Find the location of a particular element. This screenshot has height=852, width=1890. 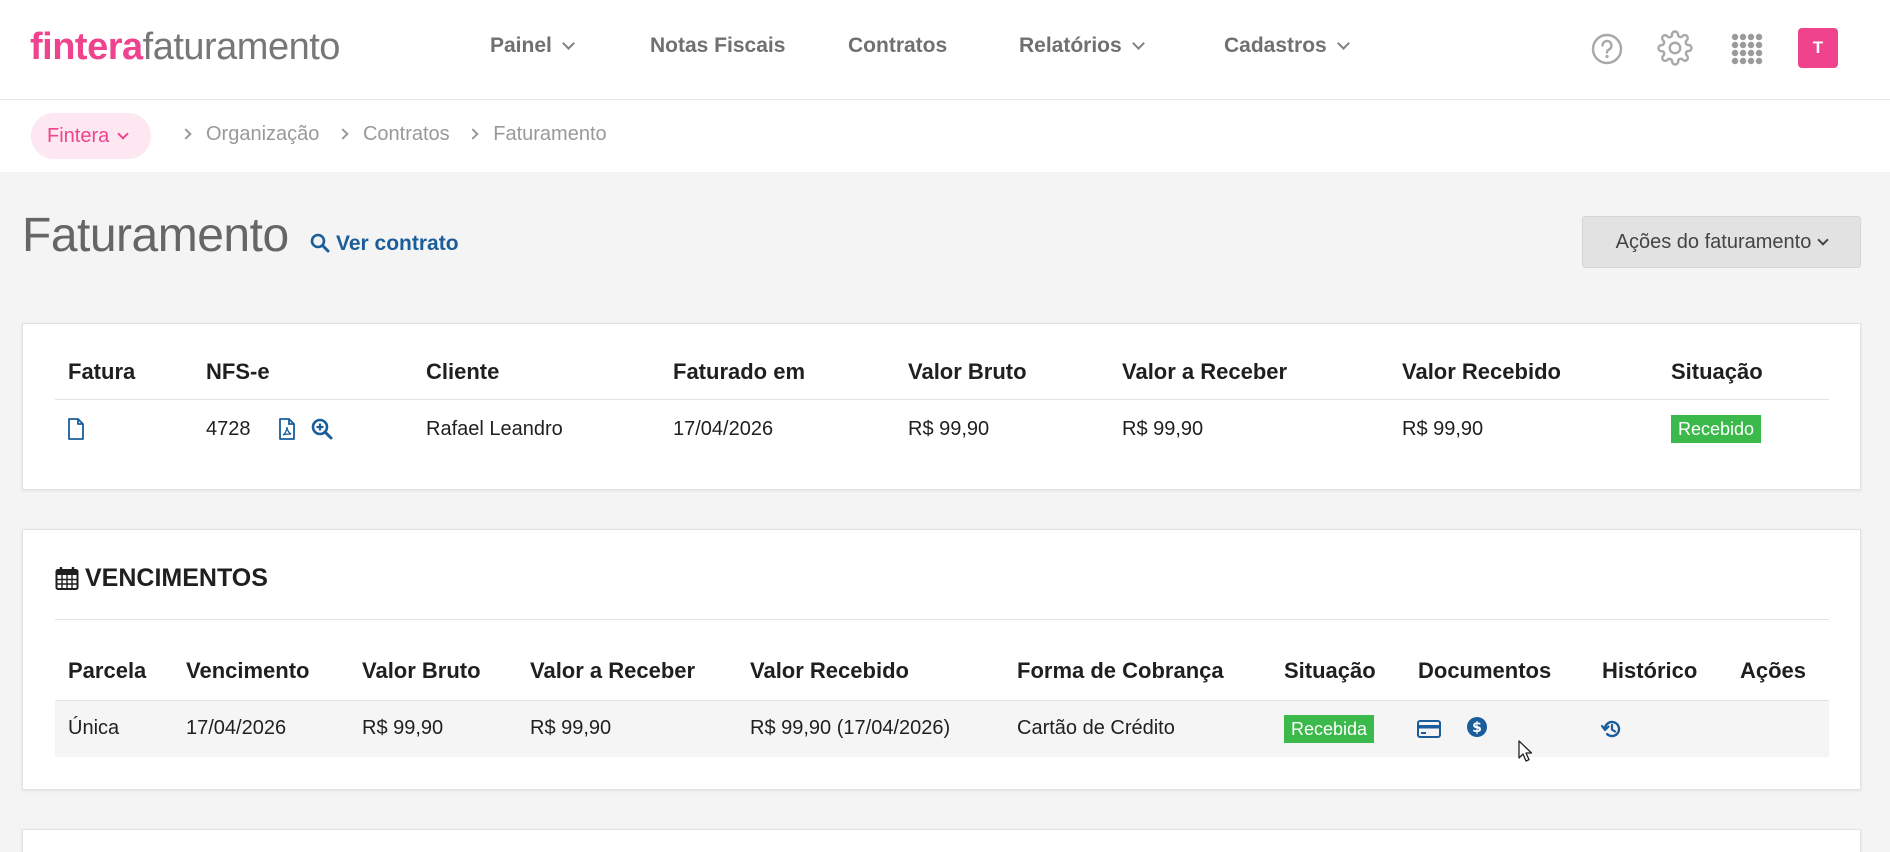

status-badge: Recebido is located at coordinates (1716, 429).